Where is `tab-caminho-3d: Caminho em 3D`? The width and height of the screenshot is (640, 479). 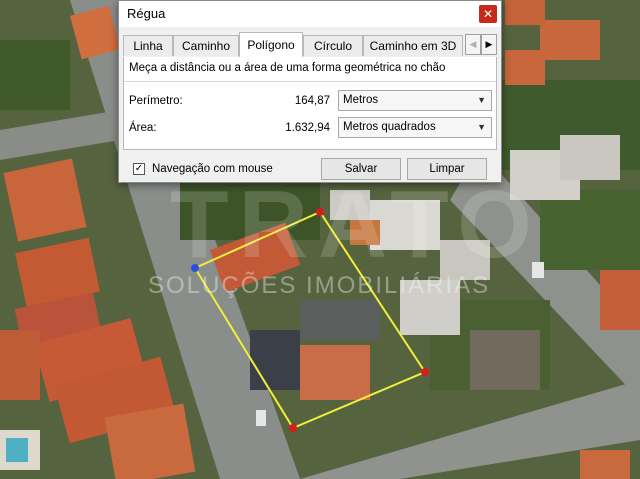 tab-caminho-3d: Caminho em 3D is located at coordinates (413, 45).